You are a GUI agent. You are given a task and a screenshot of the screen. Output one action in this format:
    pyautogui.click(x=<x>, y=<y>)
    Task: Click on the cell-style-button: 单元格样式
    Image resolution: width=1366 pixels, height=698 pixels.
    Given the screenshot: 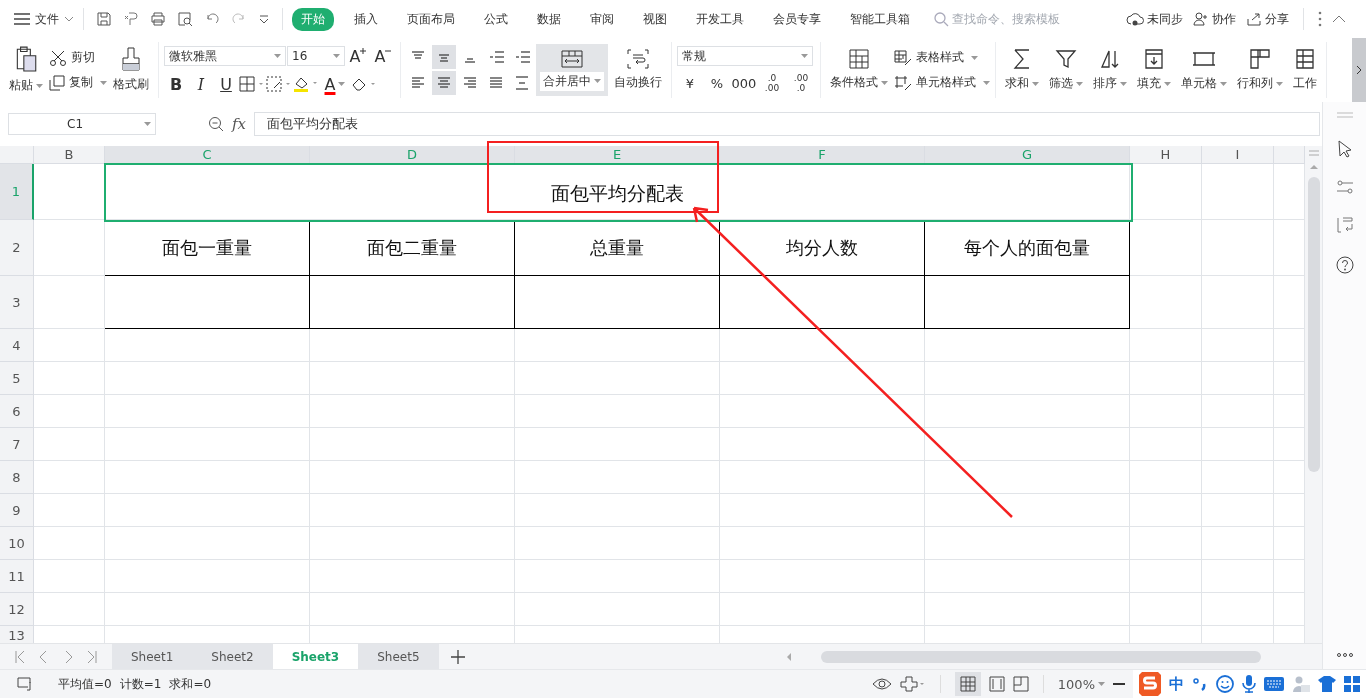 What is the action you would take?
    pyautogui.click(x=942, y=82)
    